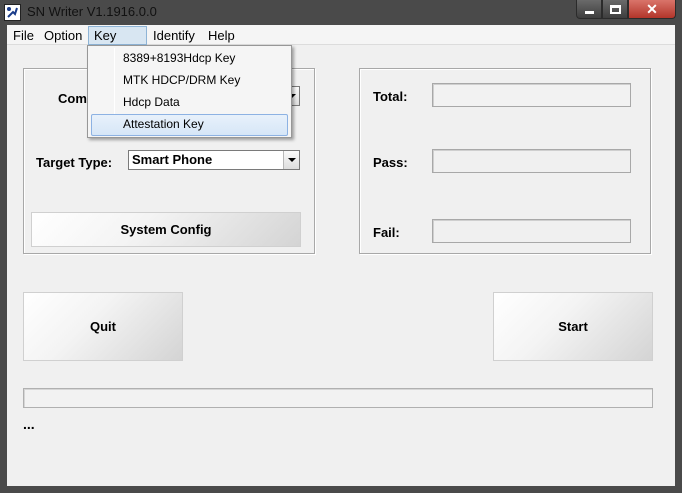 This screenshot has width=682, height=493. I want to click on target-type-label: Target Type:, so click(74, 162).